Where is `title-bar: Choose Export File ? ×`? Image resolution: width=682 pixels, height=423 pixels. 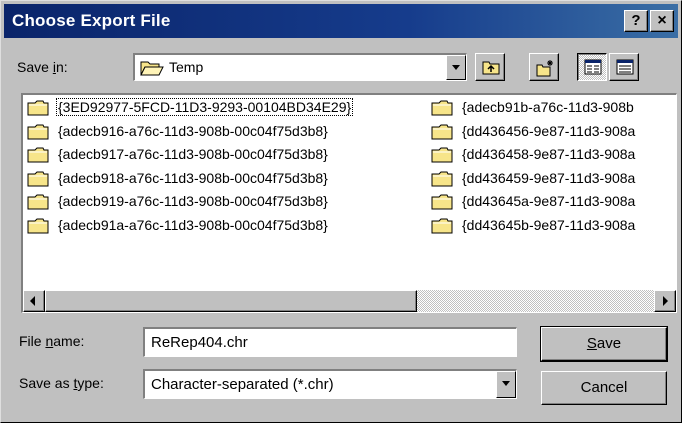
title-bar: Choose Export File ? × is located at coordinates (341, 21).